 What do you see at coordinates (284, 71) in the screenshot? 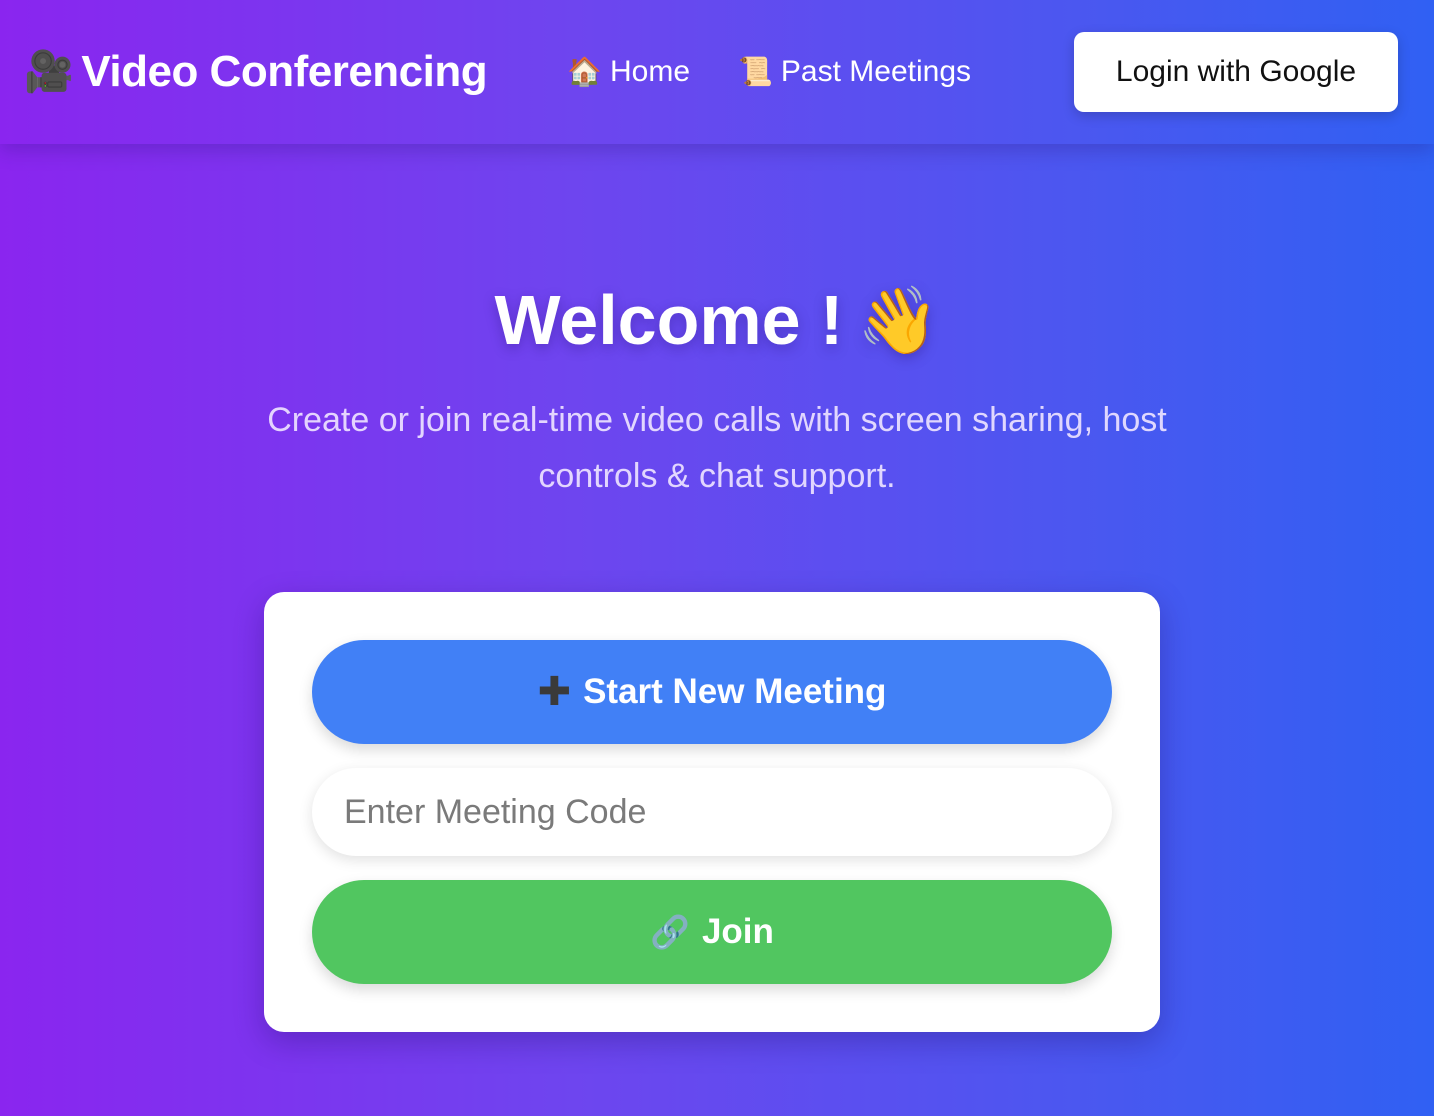
I see `brand-title: Video Conferencing` at bounding box center [284, 71].